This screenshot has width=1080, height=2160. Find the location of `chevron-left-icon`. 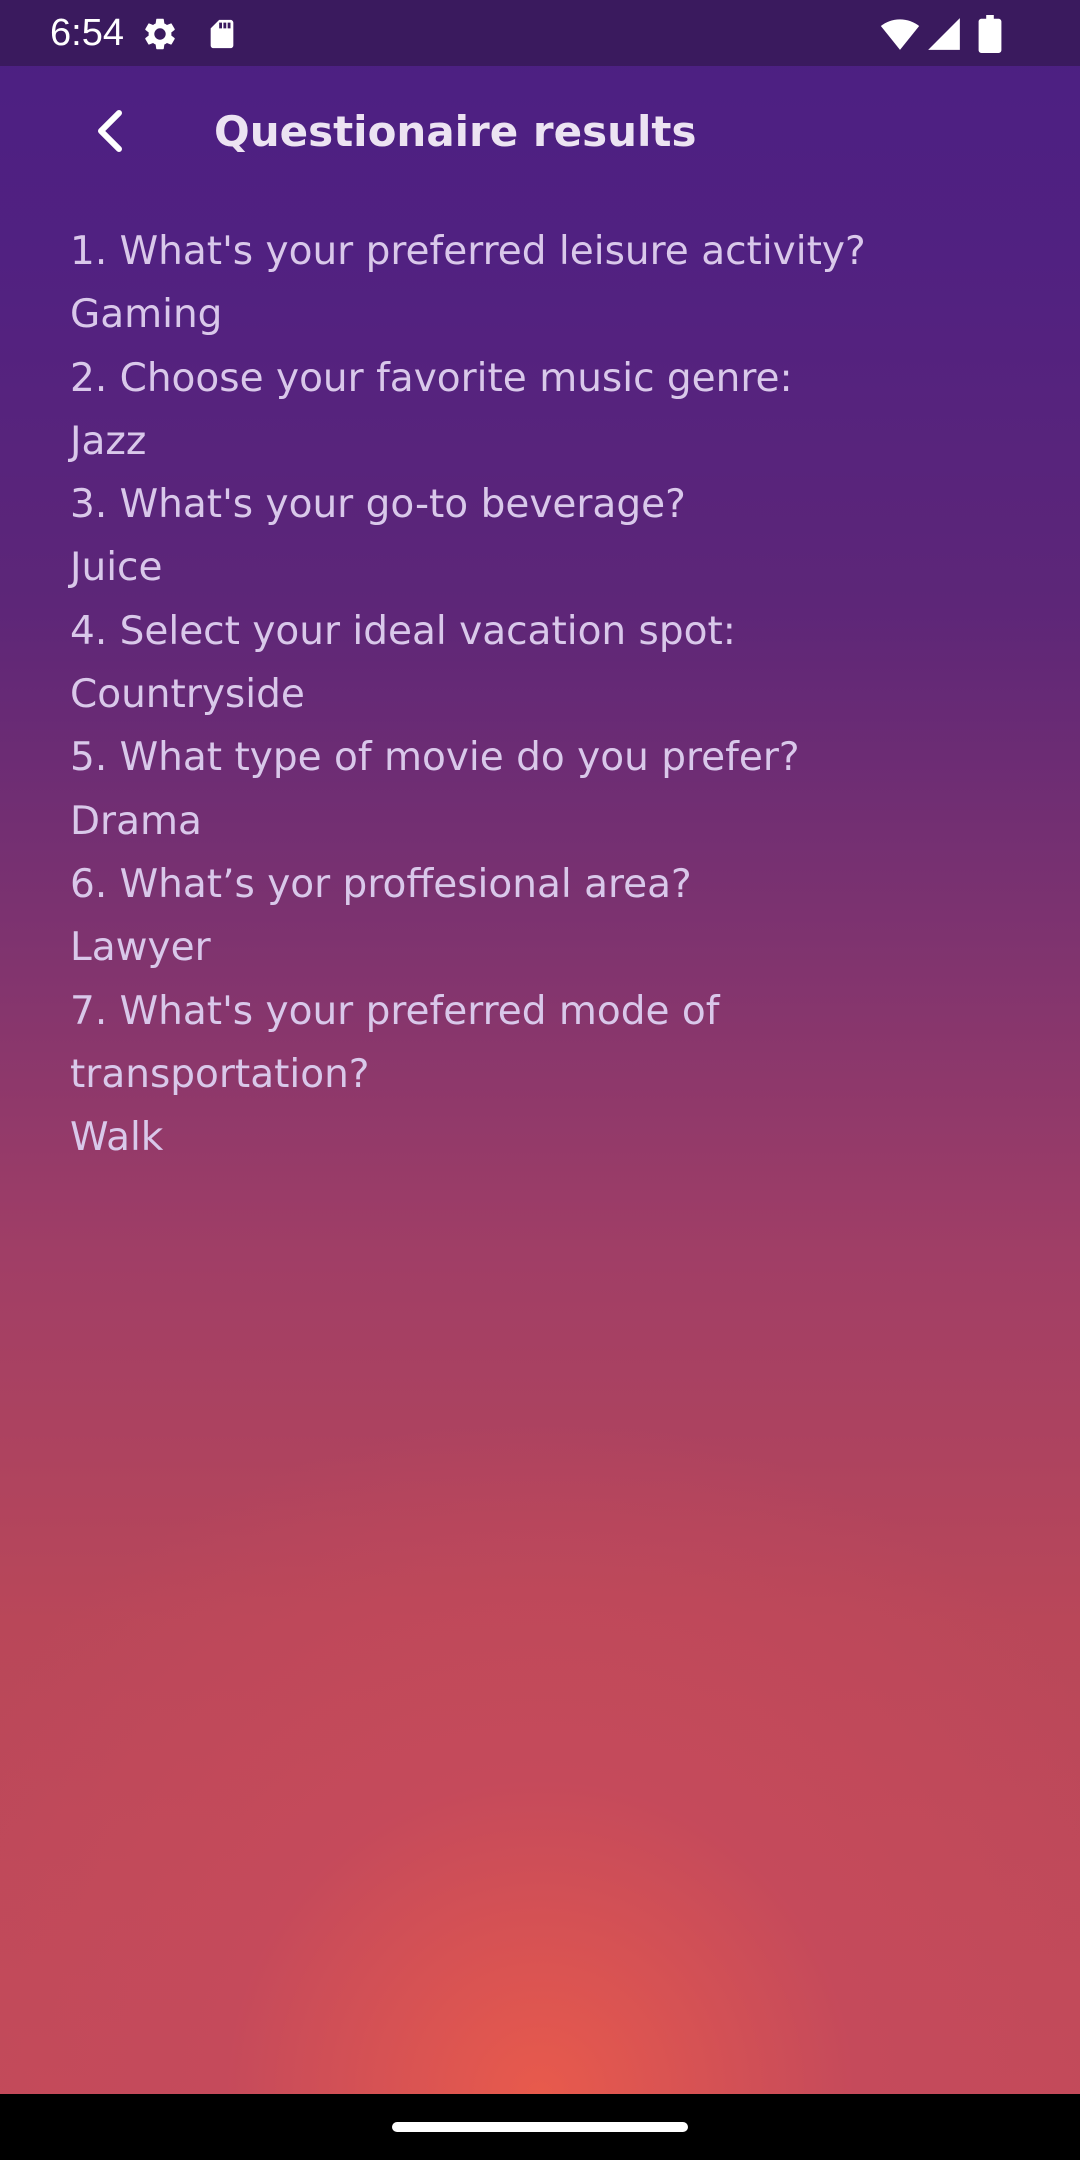

chevron-left-icon is located at coordinates (110, 131).